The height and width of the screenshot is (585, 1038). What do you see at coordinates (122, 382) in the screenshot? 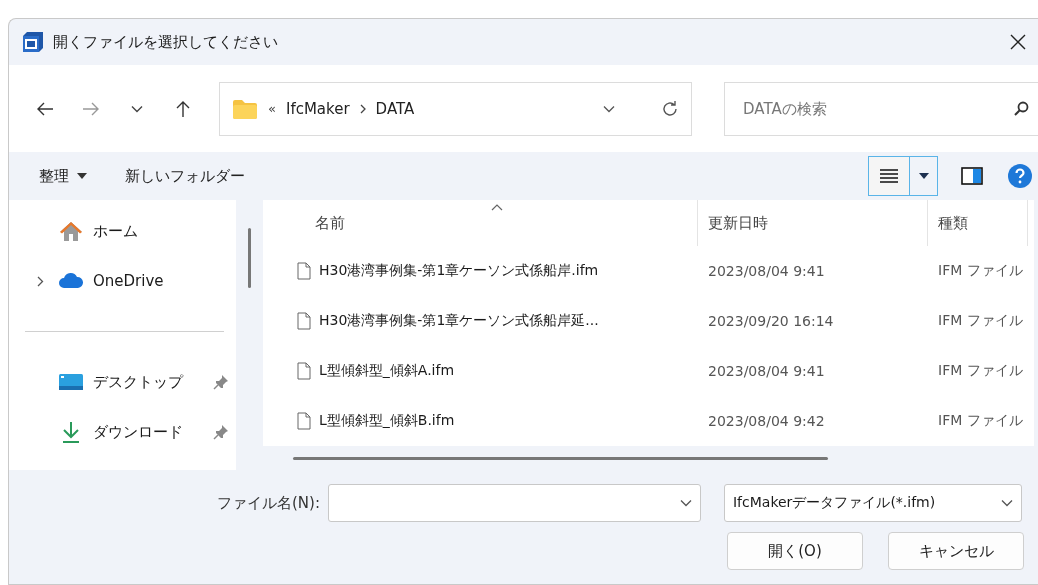
I see `sidebar-item: デスクトップ` at bounding box center [122, 382].